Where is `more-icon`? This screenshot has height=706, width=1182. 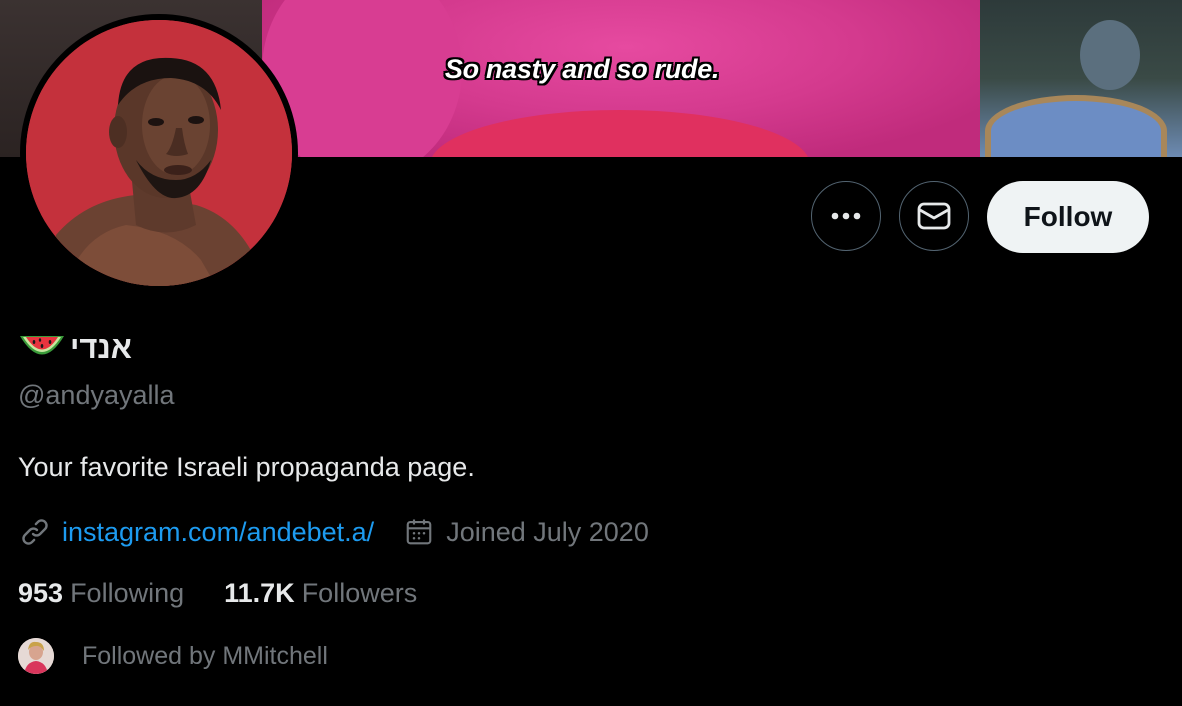 more-icon is located at coordinates (846, 216).